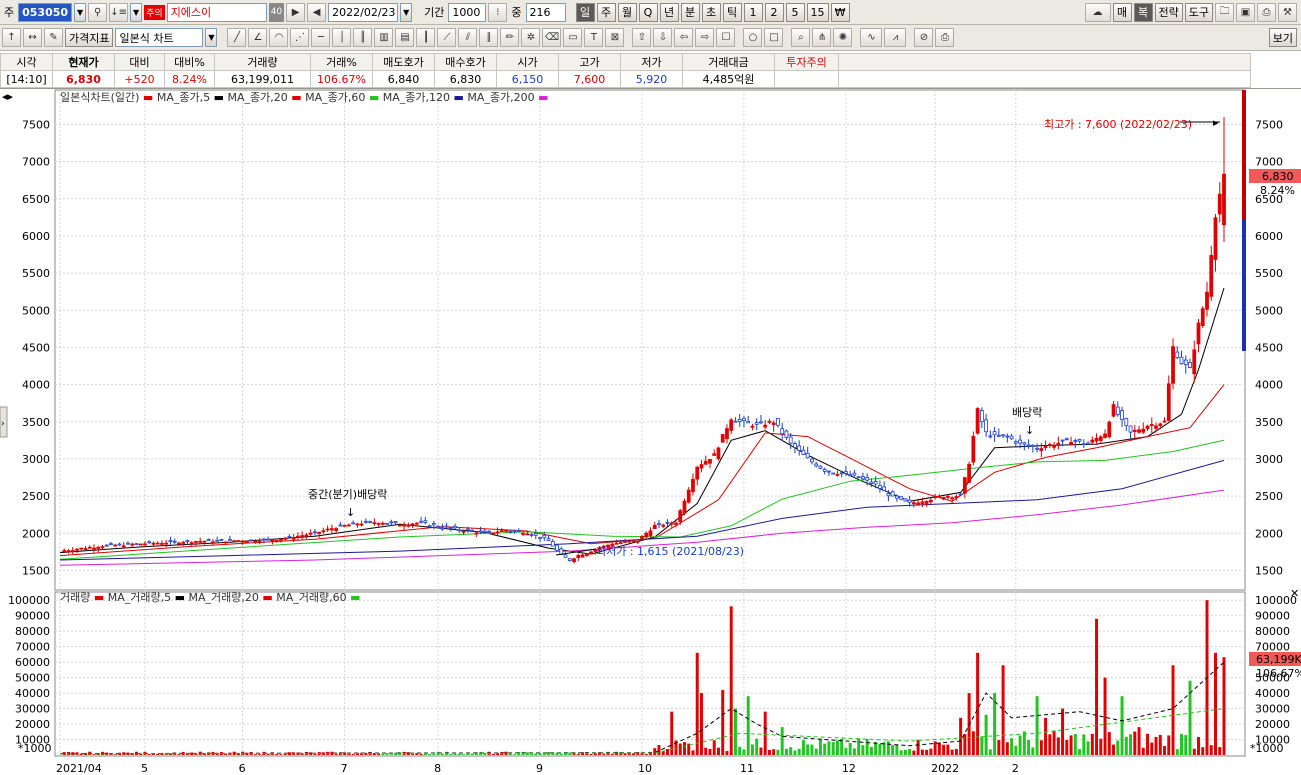  I want to click on grid-lines-icon: ▥, so click(384, 37).